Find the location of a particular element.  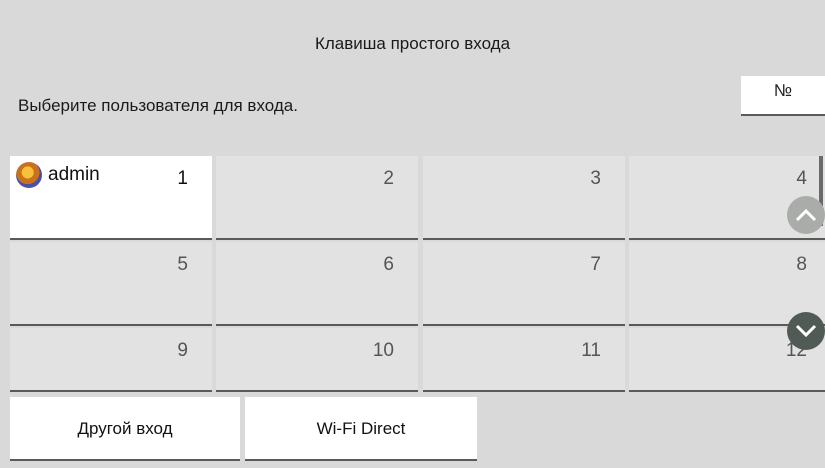

chevron-down-icon is located at coordinates (806, 331).